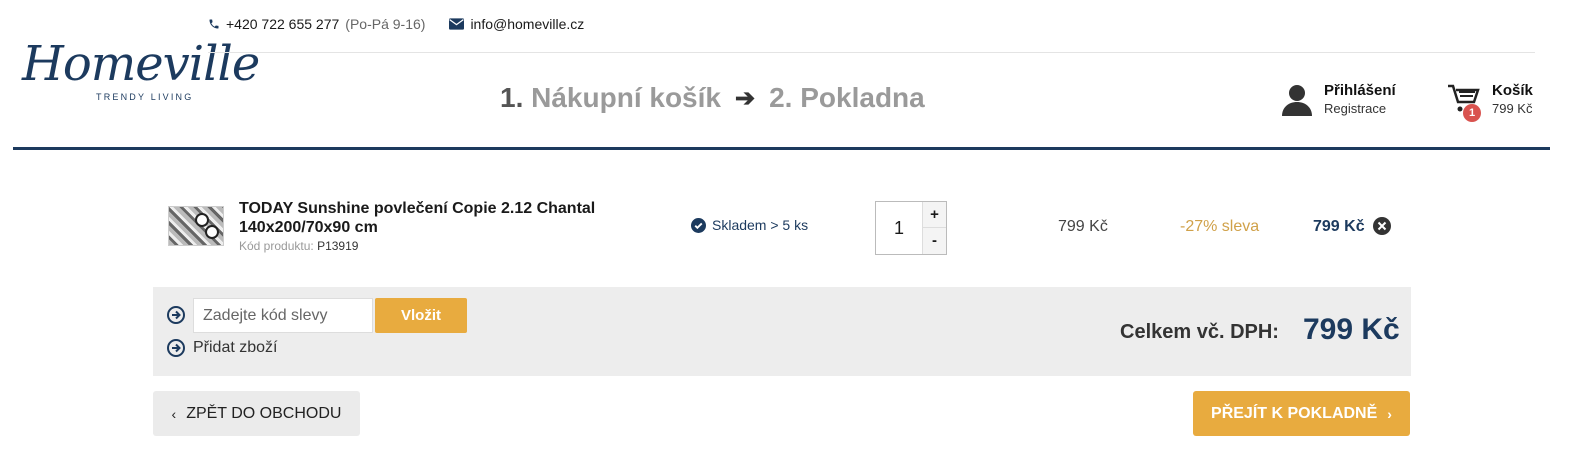  I want to click on product-code-label: Kód produktu:, so click(276, 246).